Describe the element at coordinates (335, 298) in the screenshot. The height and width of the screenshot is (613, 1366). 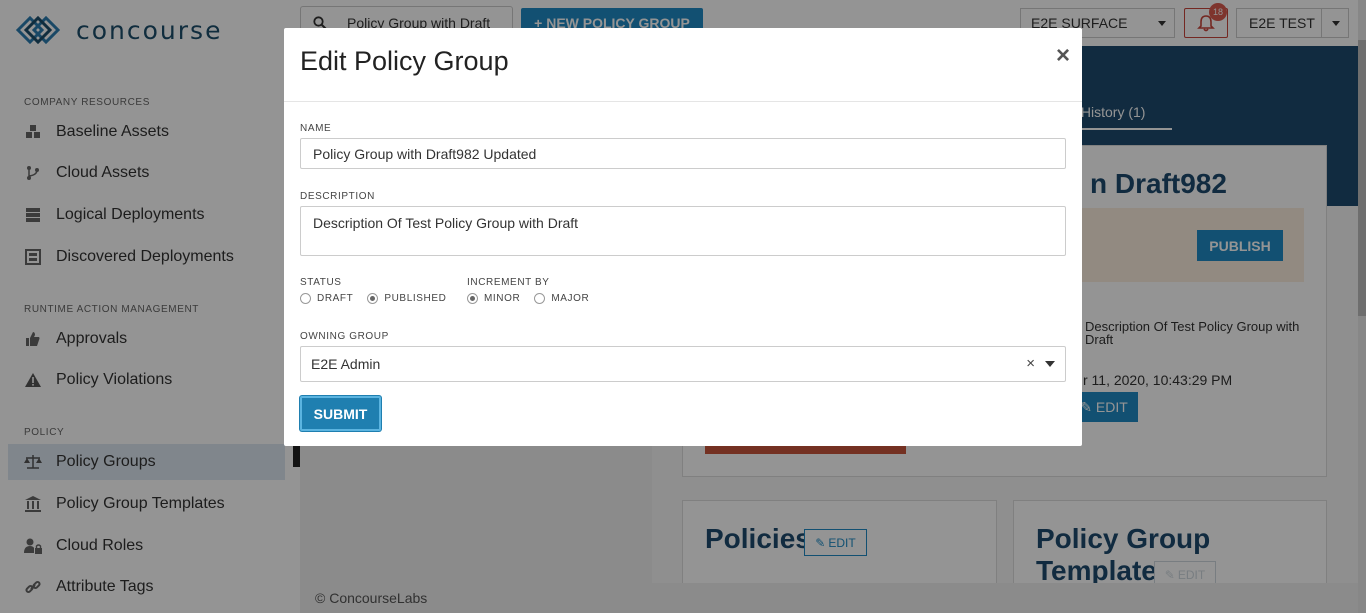
I see `radio-label: DRAFT` at that location.